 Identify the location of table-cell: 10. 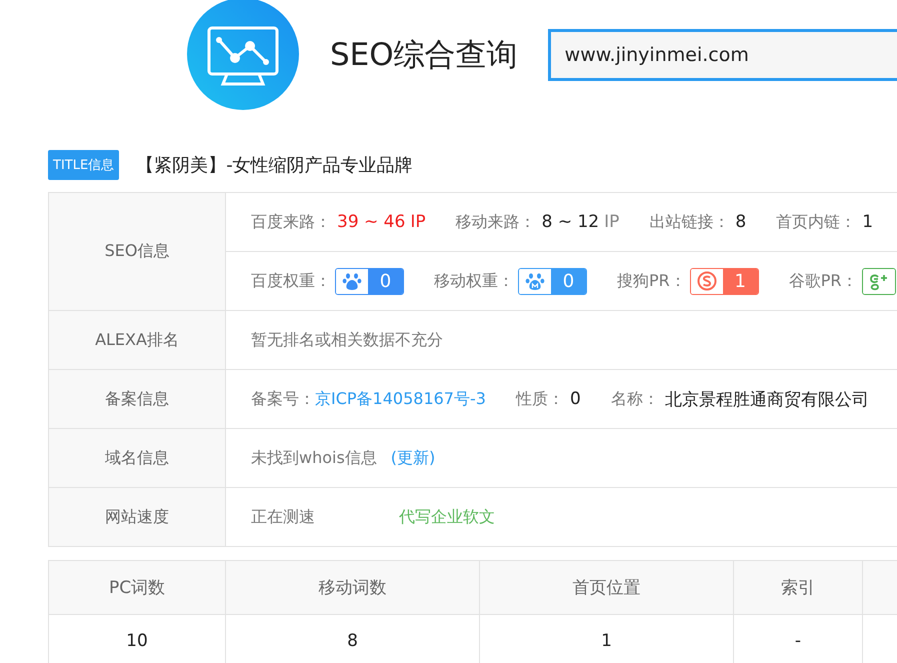
(137, 639).